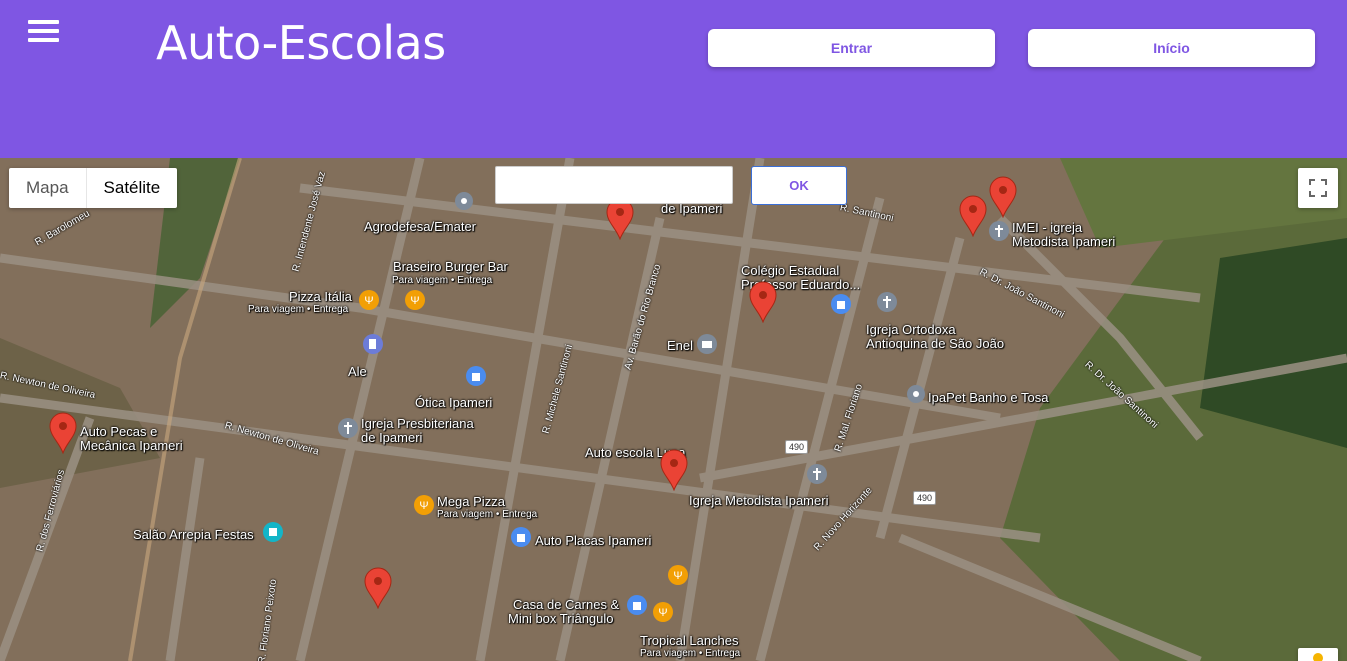 The width and height of the screenshot is (1347, 661). I want to click on map-type-satellite-button: Satélite, so click(132, 188).